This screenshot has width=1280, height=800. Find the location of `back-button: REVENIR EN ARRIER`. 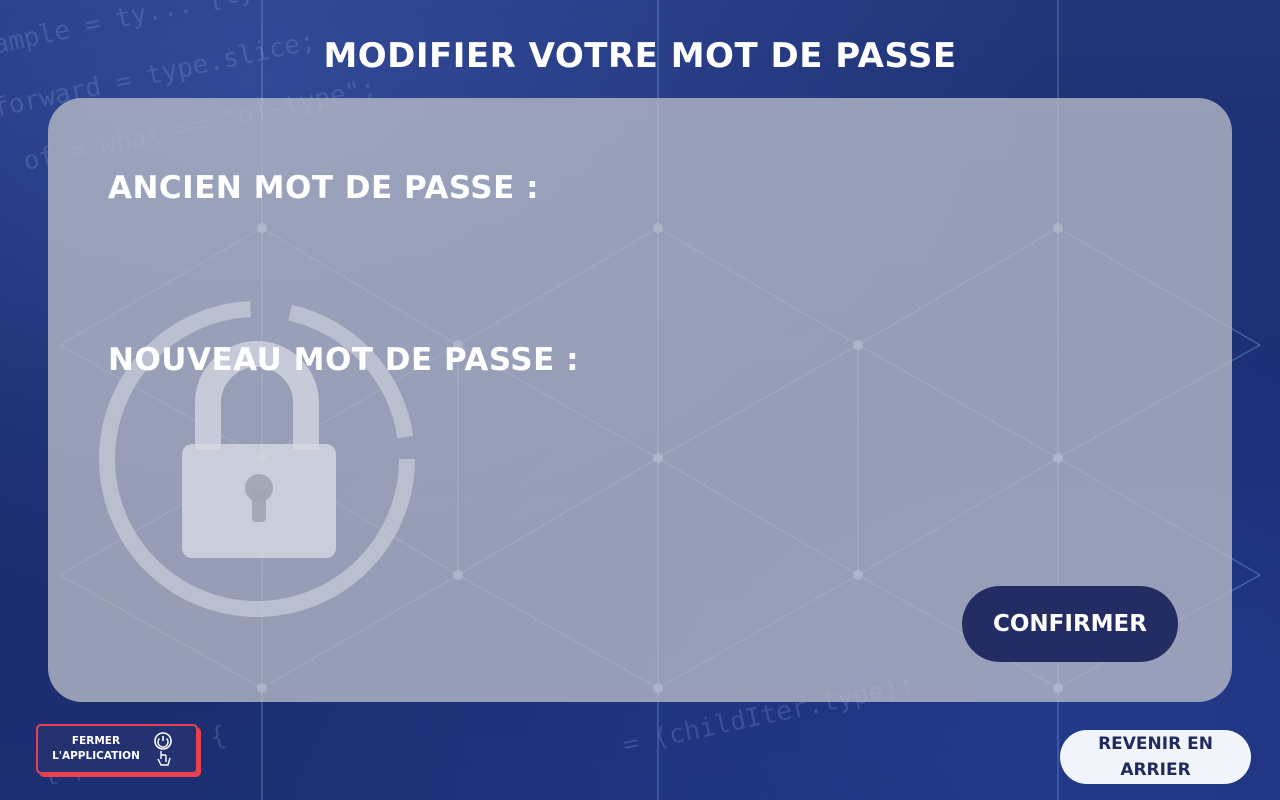

back-button: REVENIR EN ARRIER is located at coordinates (1155, 757).